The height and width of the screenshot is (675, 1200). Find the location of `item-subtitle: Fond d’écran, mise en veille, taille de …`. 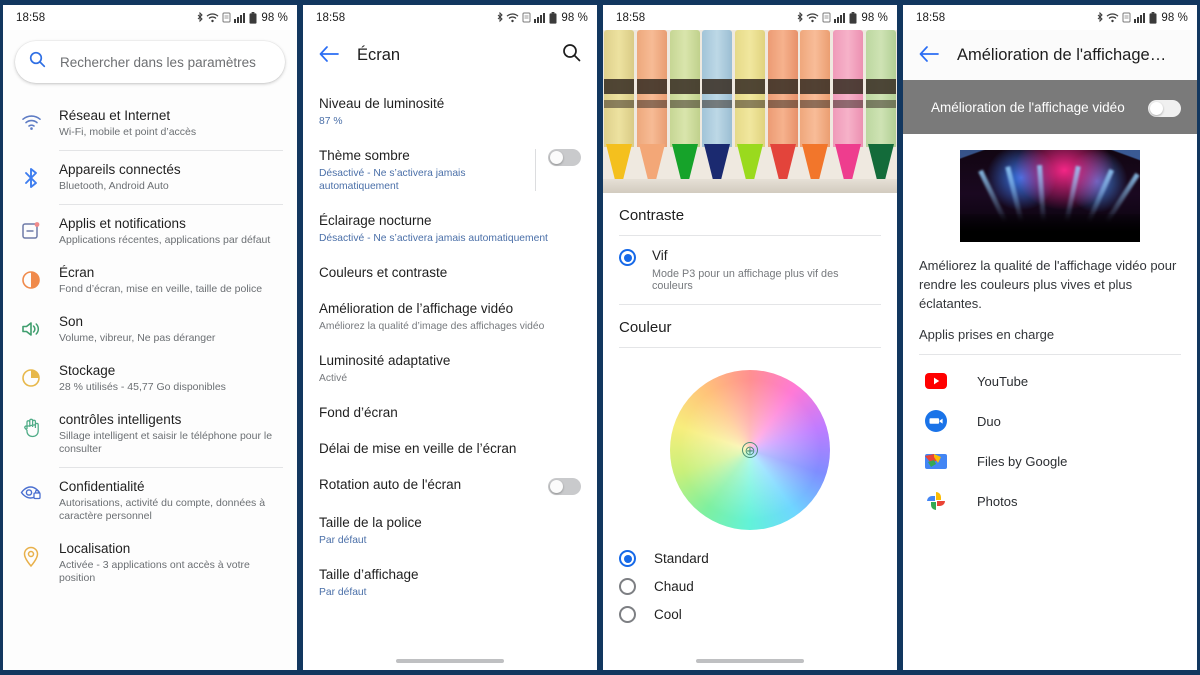

item-subtitle: Fond d’écran, mise en veille, taille de … is located at coordinates (161, 289).